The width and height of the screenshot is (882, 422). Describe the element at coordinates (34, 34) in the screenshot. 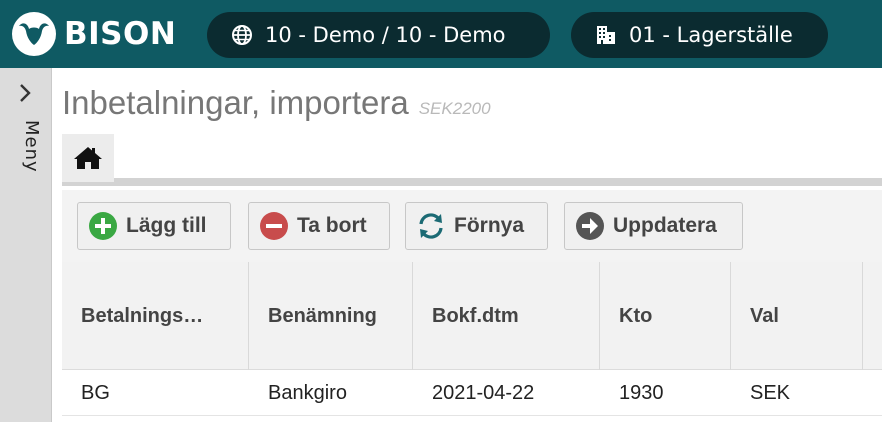

I see `bison-logo-icon` at that location.